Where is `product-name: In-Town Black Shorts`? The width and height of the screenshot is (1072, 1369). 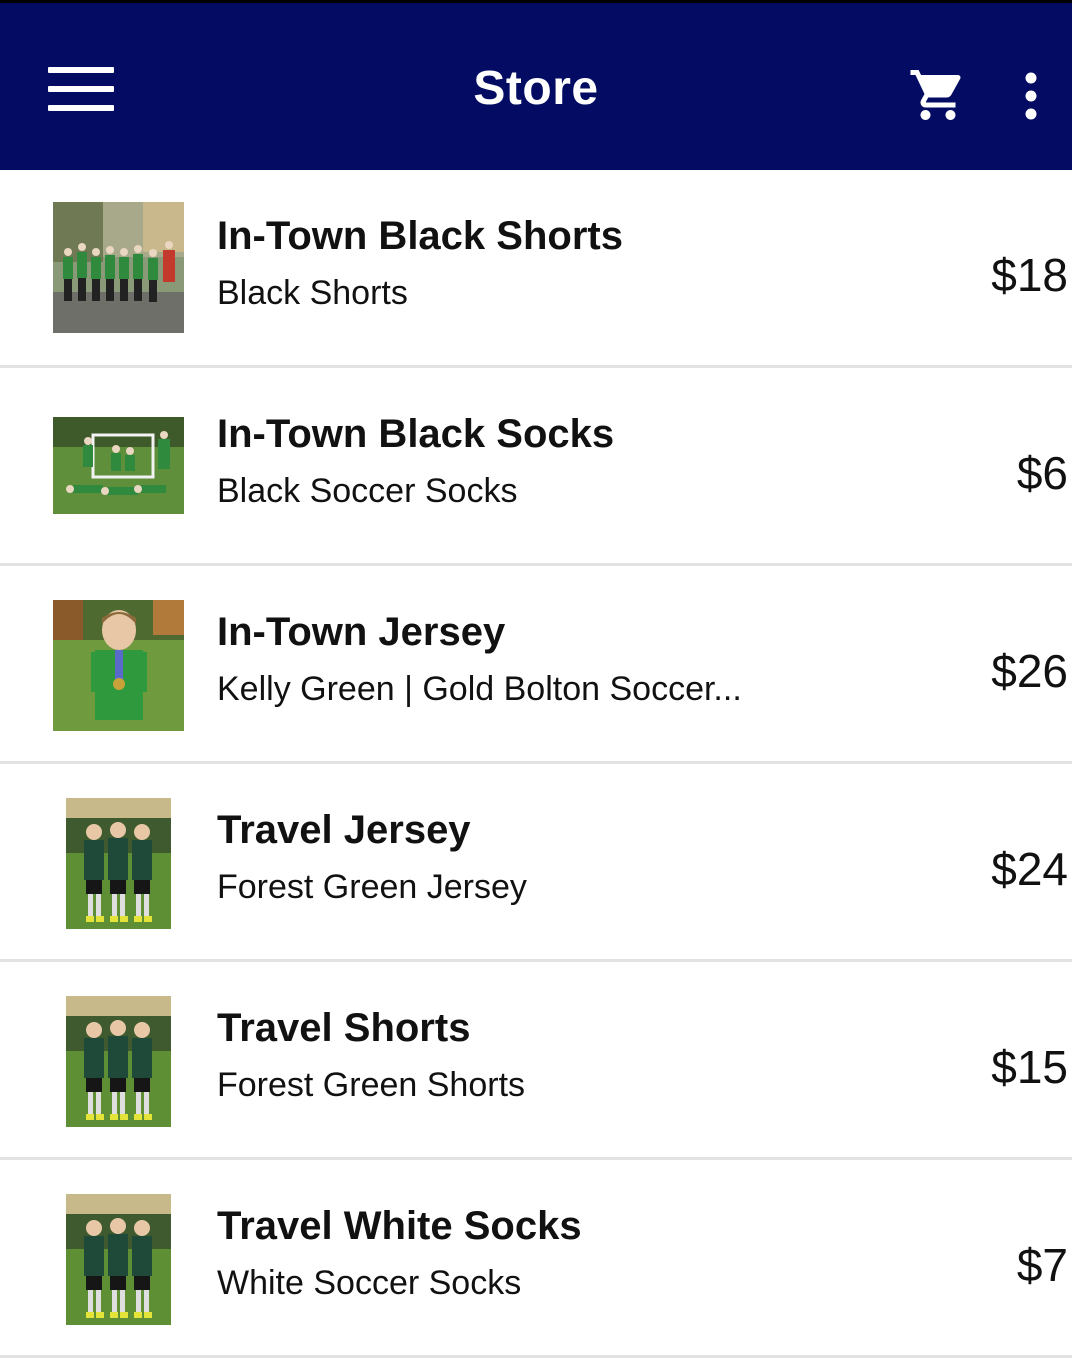
product-name: In-Town Black Shorts is located at coordinates (420, 236).